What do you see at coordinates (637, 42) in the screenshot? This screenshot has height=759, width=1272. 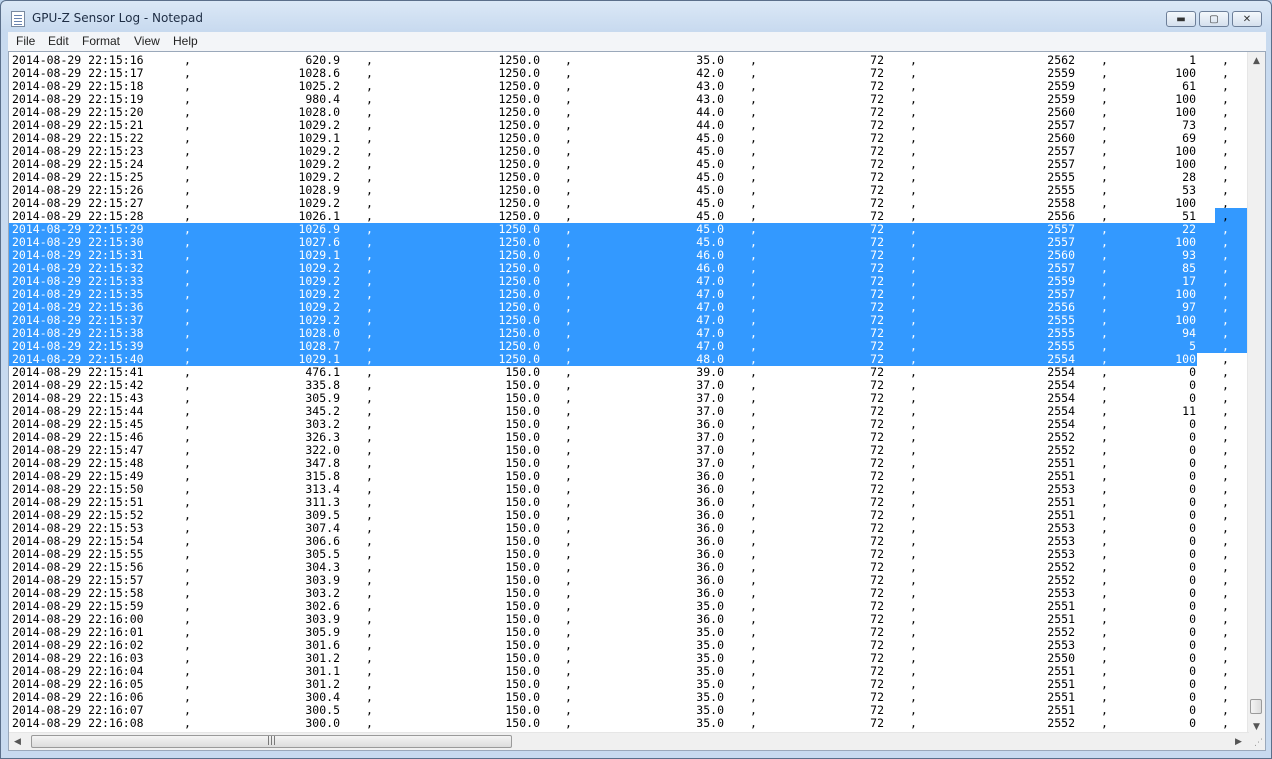 I see `menu-bar: File Edit Format View Help` at bounding box center [637, 42].